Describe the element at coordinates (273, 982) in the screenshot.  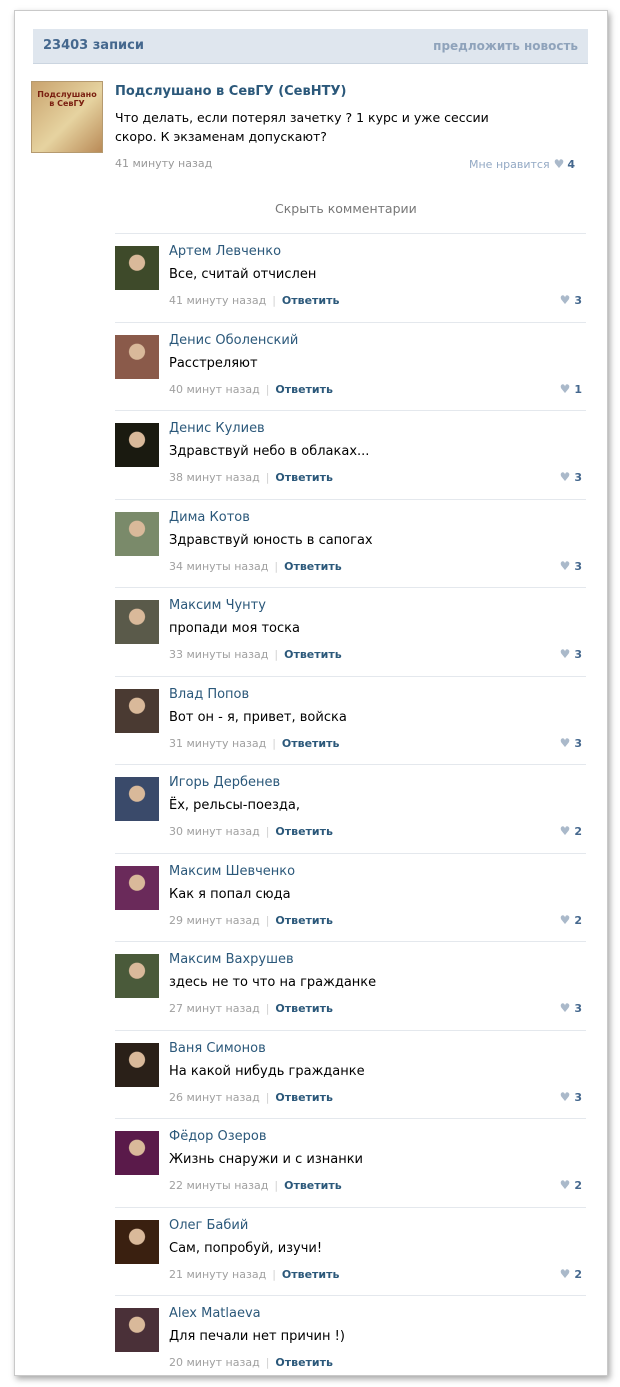
I see `comment-text: здесь не то что на гражданке` at that location.